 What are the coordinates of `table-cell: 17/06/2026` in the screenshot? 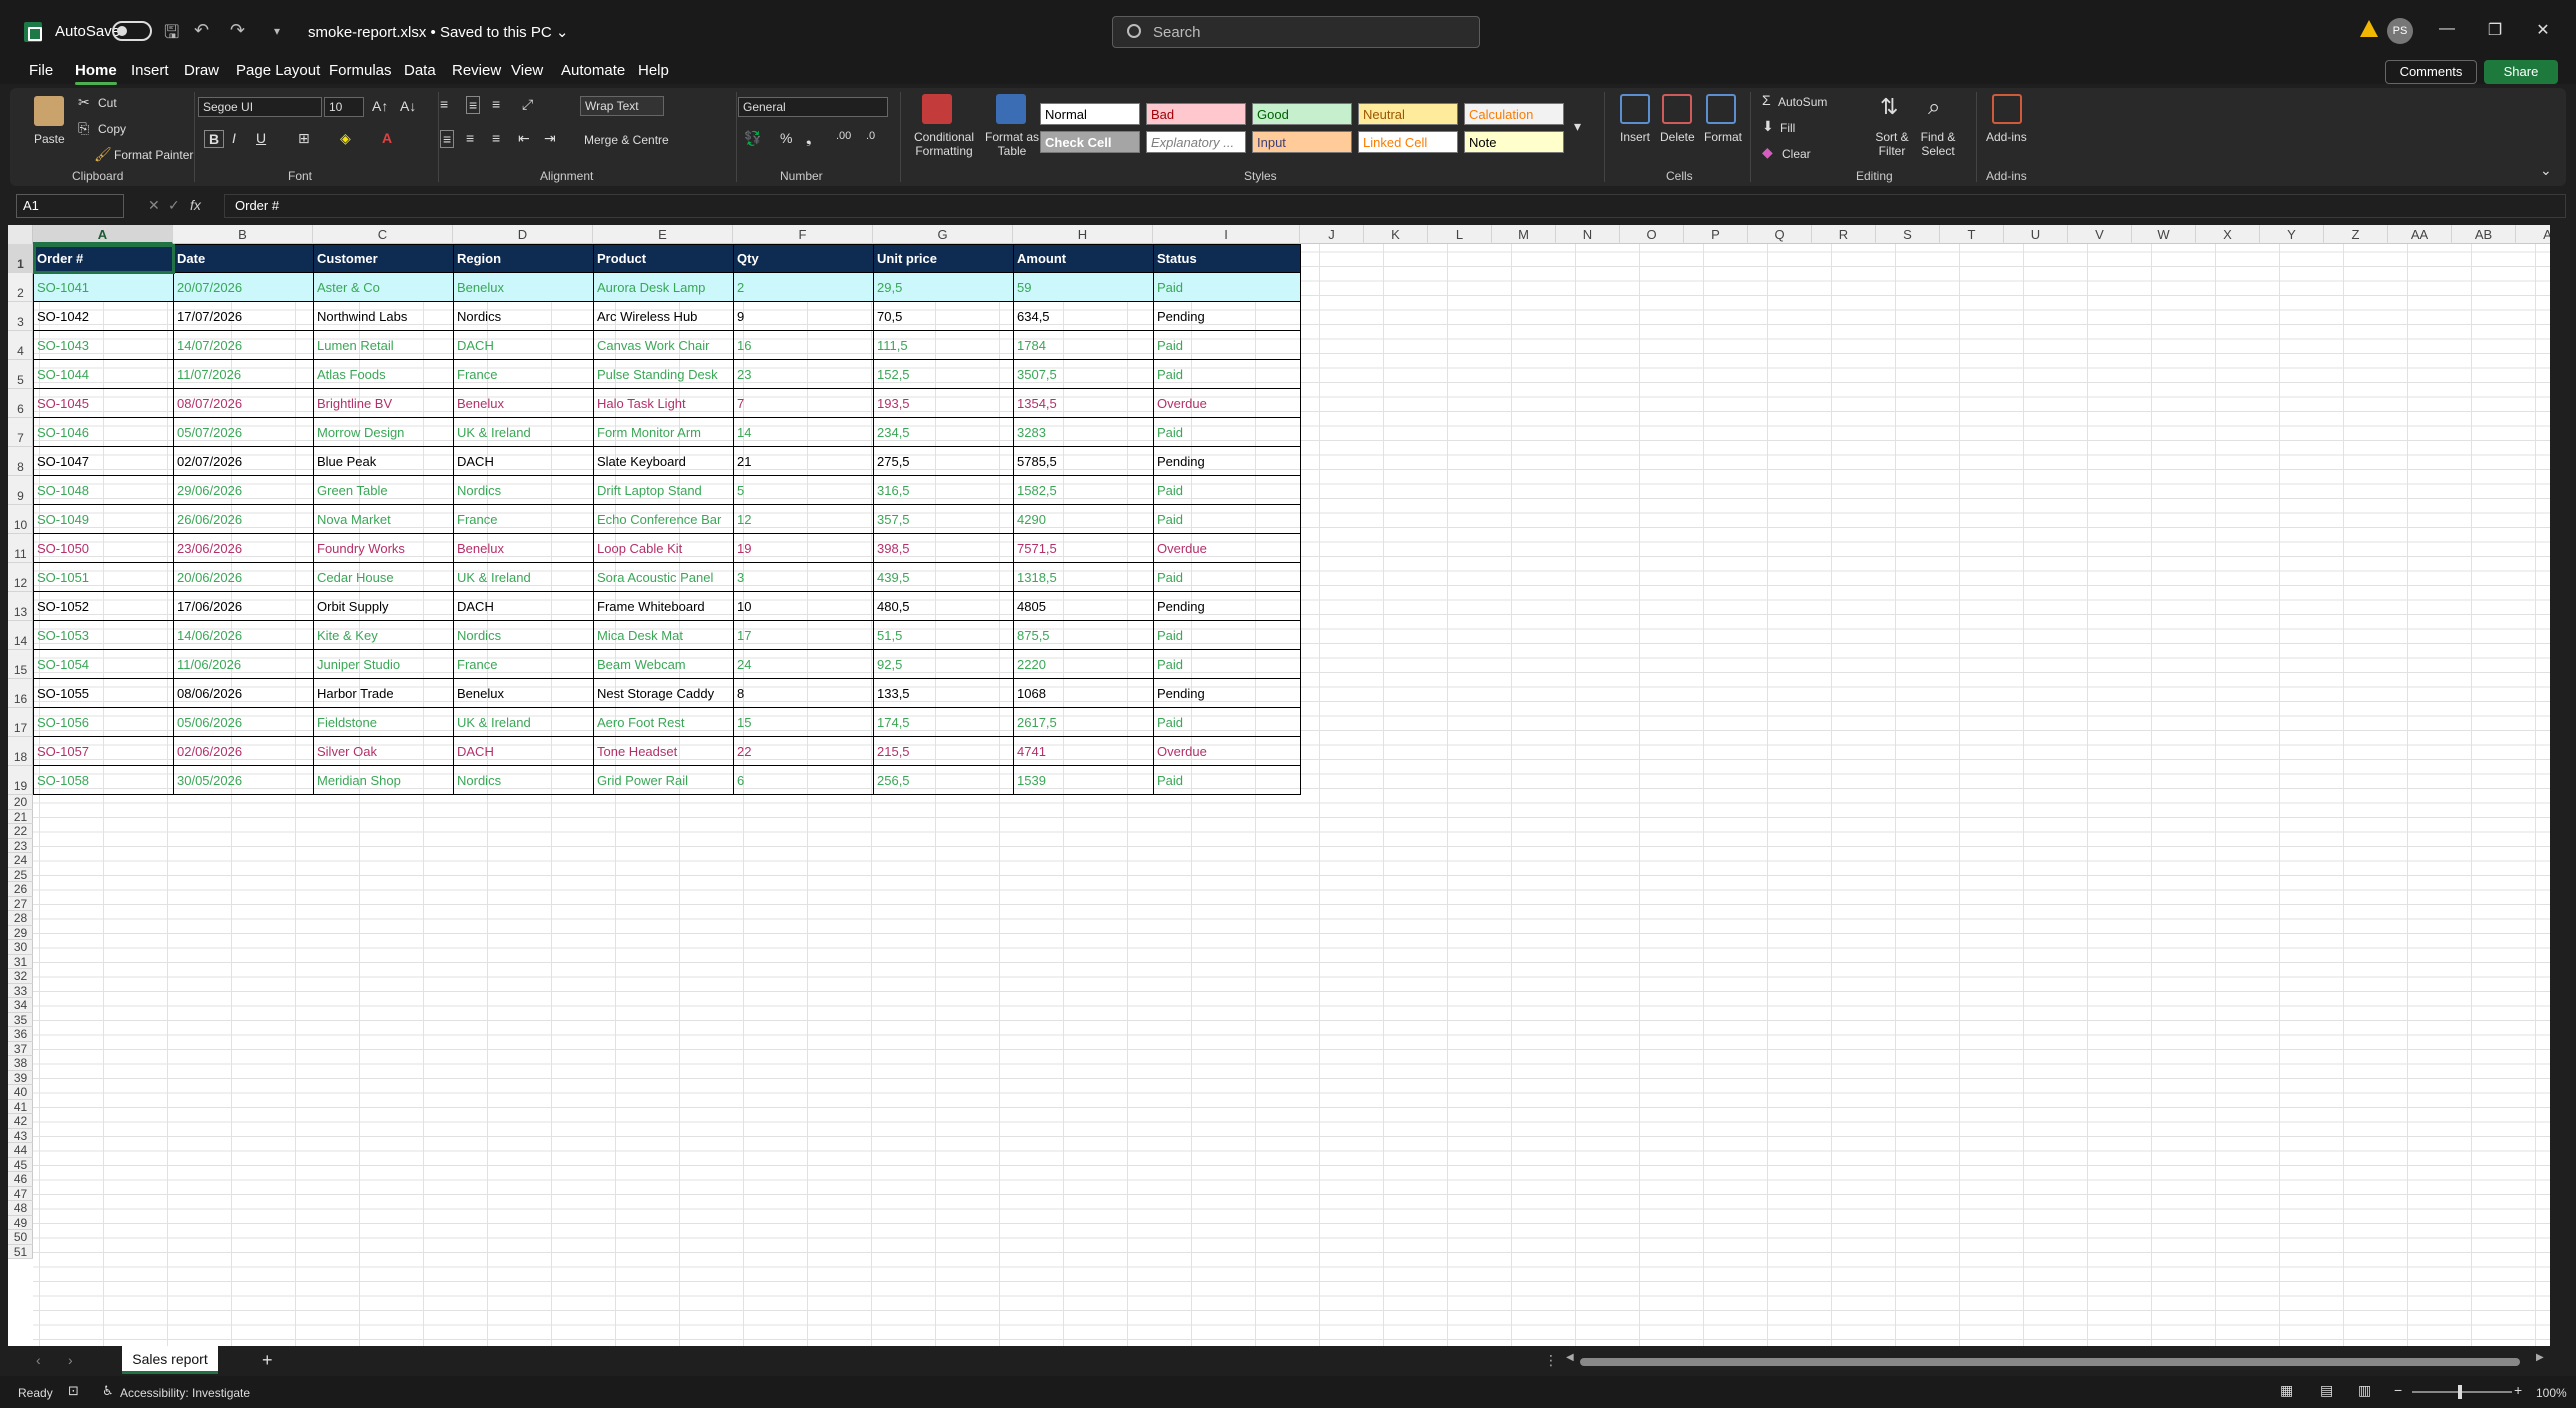 It's located at (243, 606).